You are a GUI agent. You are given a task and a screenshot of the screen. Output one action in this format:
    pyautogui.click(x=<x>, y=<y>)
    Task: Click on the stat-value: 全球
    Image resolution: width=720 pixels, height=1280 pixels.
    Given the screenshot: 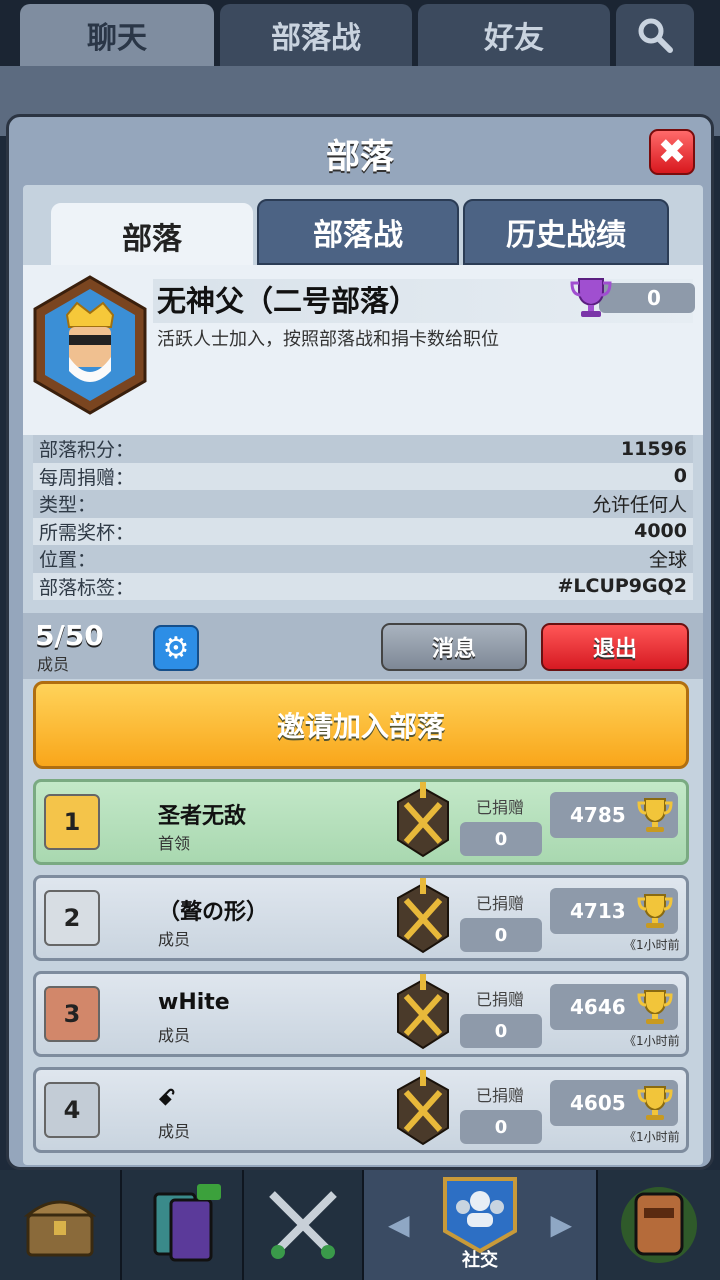 What is the action you would take?
    pyautogui.click(x=667, y=560)
    